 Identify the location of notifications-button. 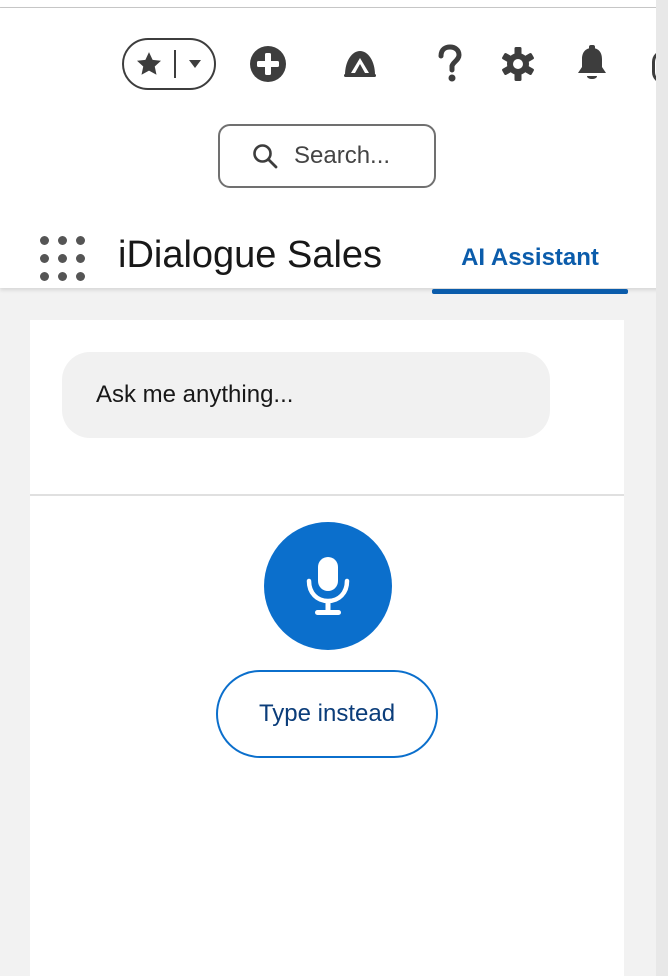
(592, 64).